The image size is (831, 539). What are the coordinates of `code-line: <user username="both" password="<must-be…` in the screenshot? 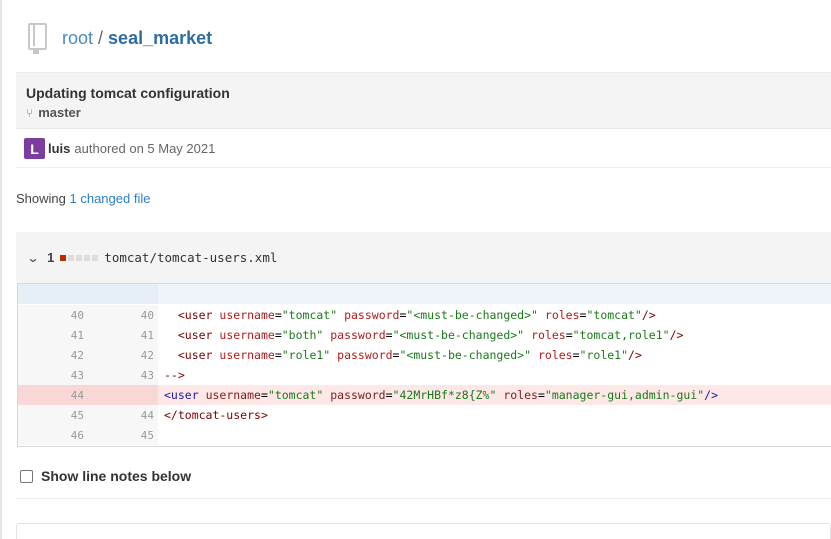 It's located at (430, 335).